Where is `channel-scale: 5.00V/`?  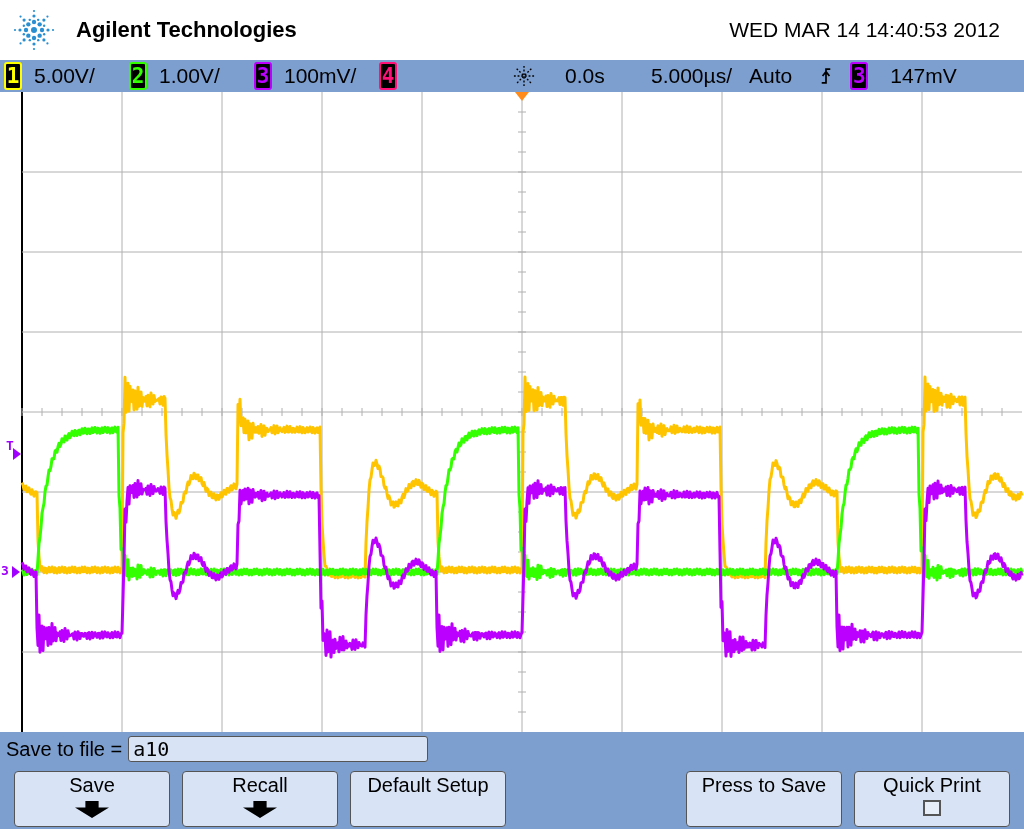 channel-scale: 5.00V/ is located at coordinates (64, 76).